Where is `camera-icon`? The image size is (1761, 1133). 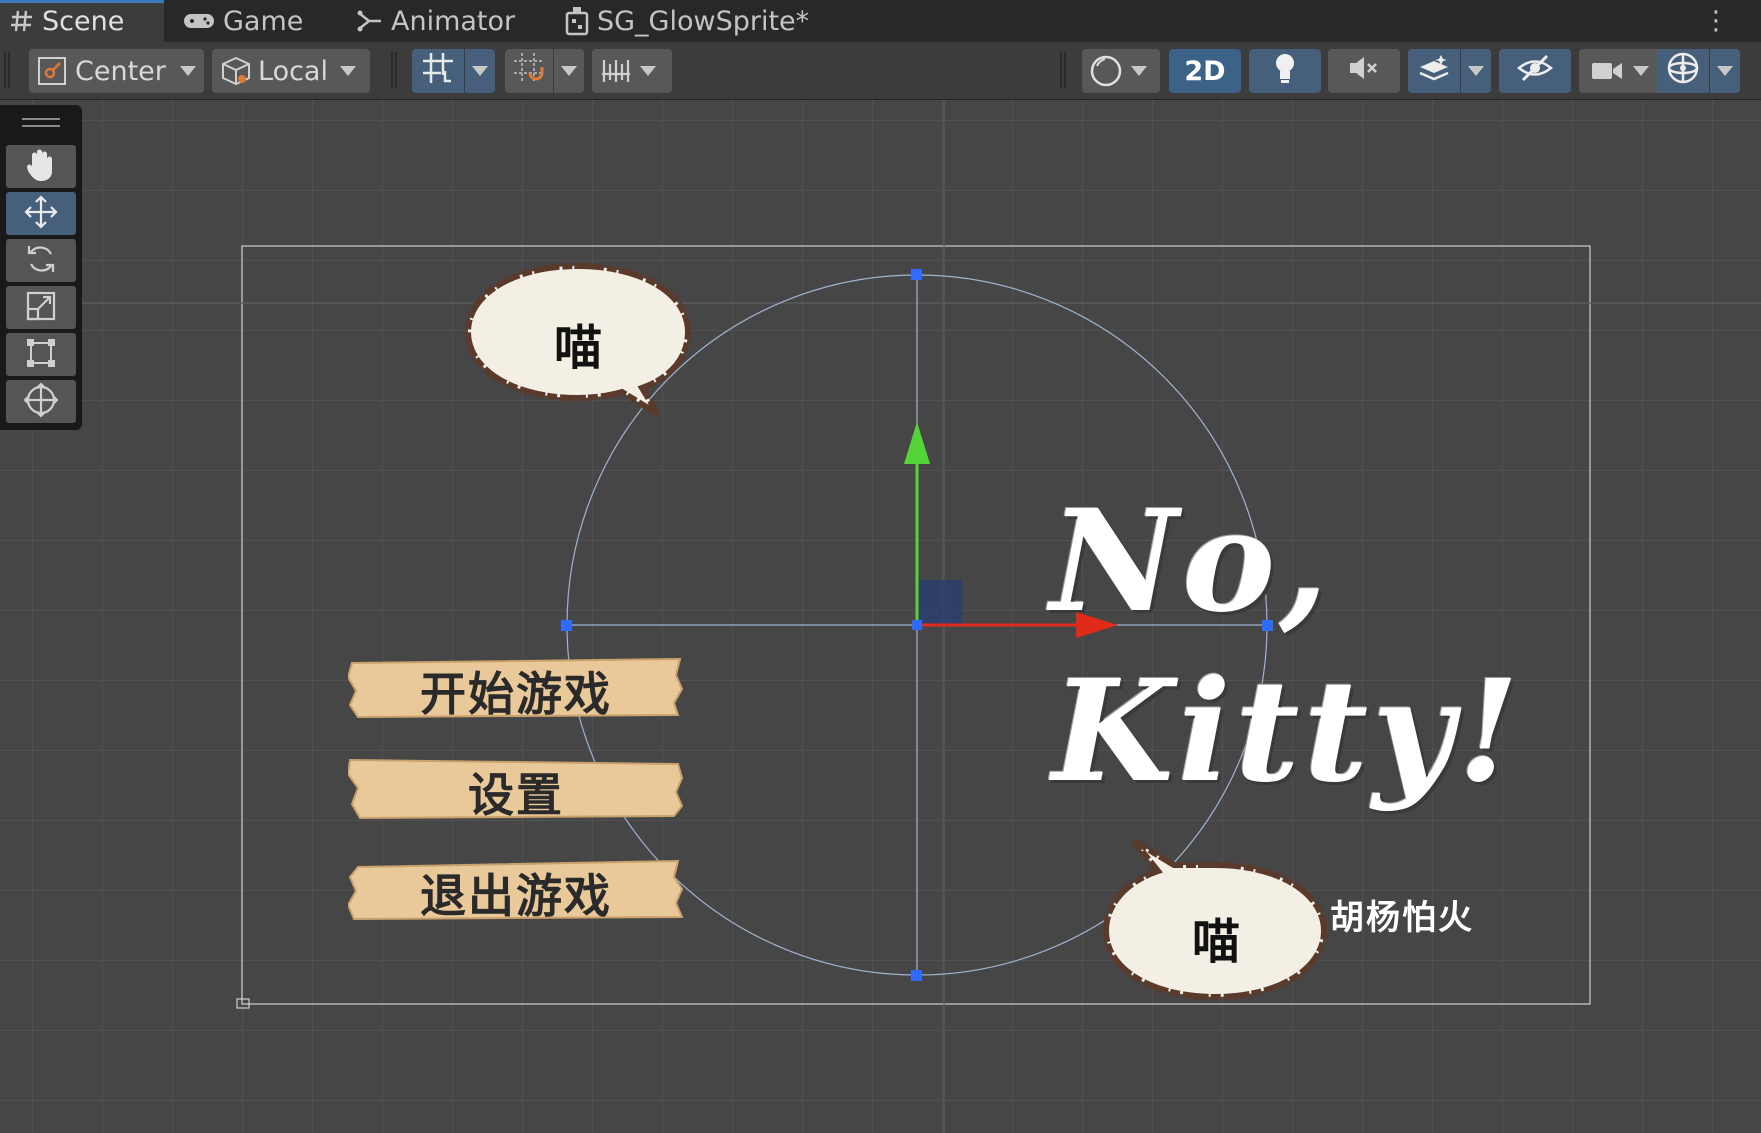 camera-icon is located at coordinates (1607, 71).